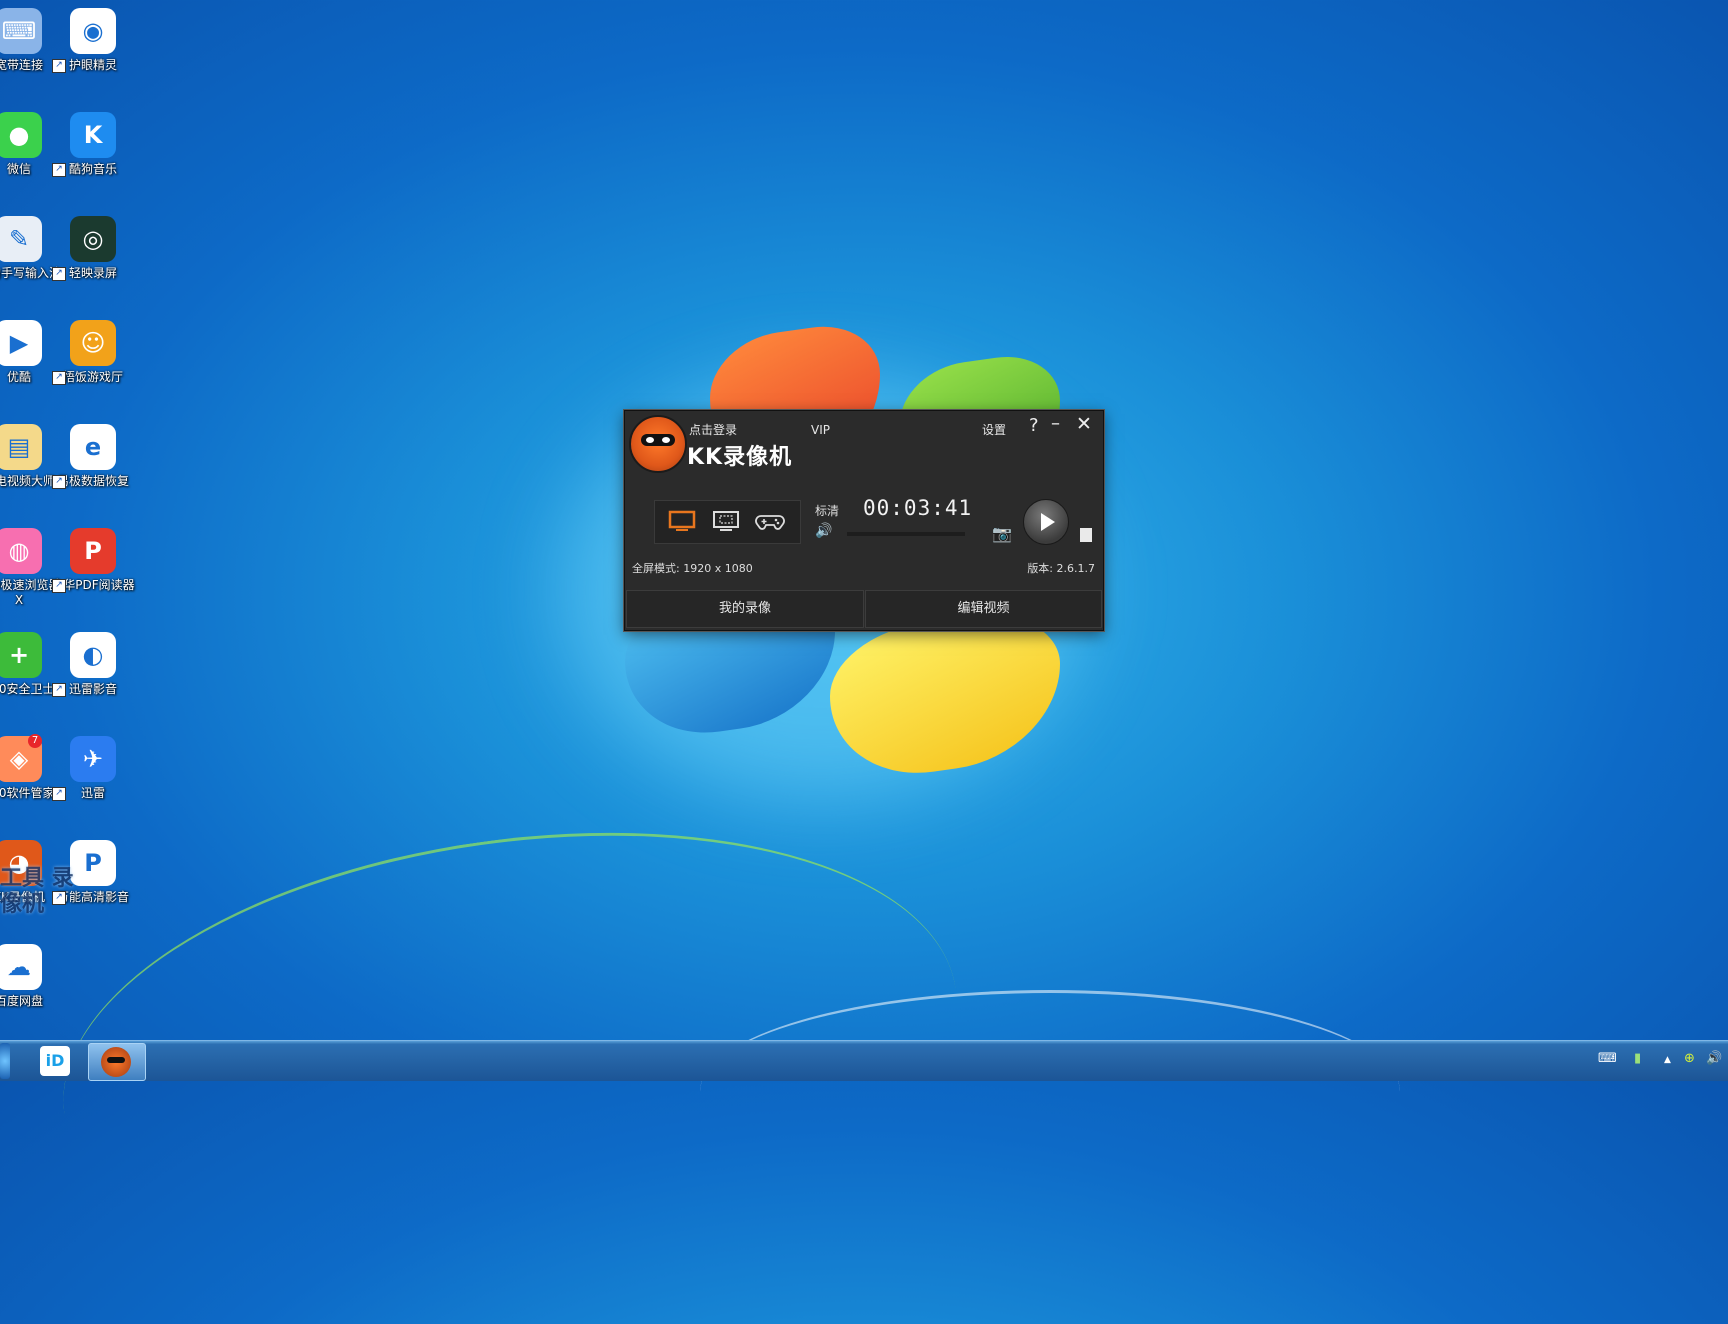  Describe the element at coordinates (1637, 1058) in the screenshot. I see `battery-tray-icon: ▮` at that location.